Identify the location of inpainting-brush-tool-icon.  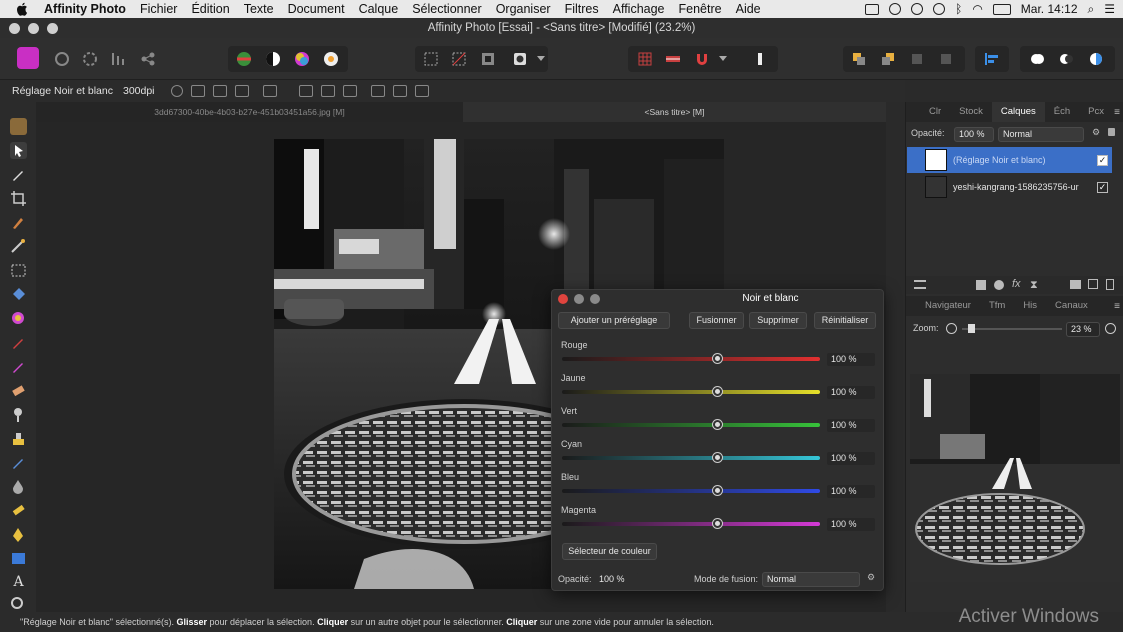
(18, 462).